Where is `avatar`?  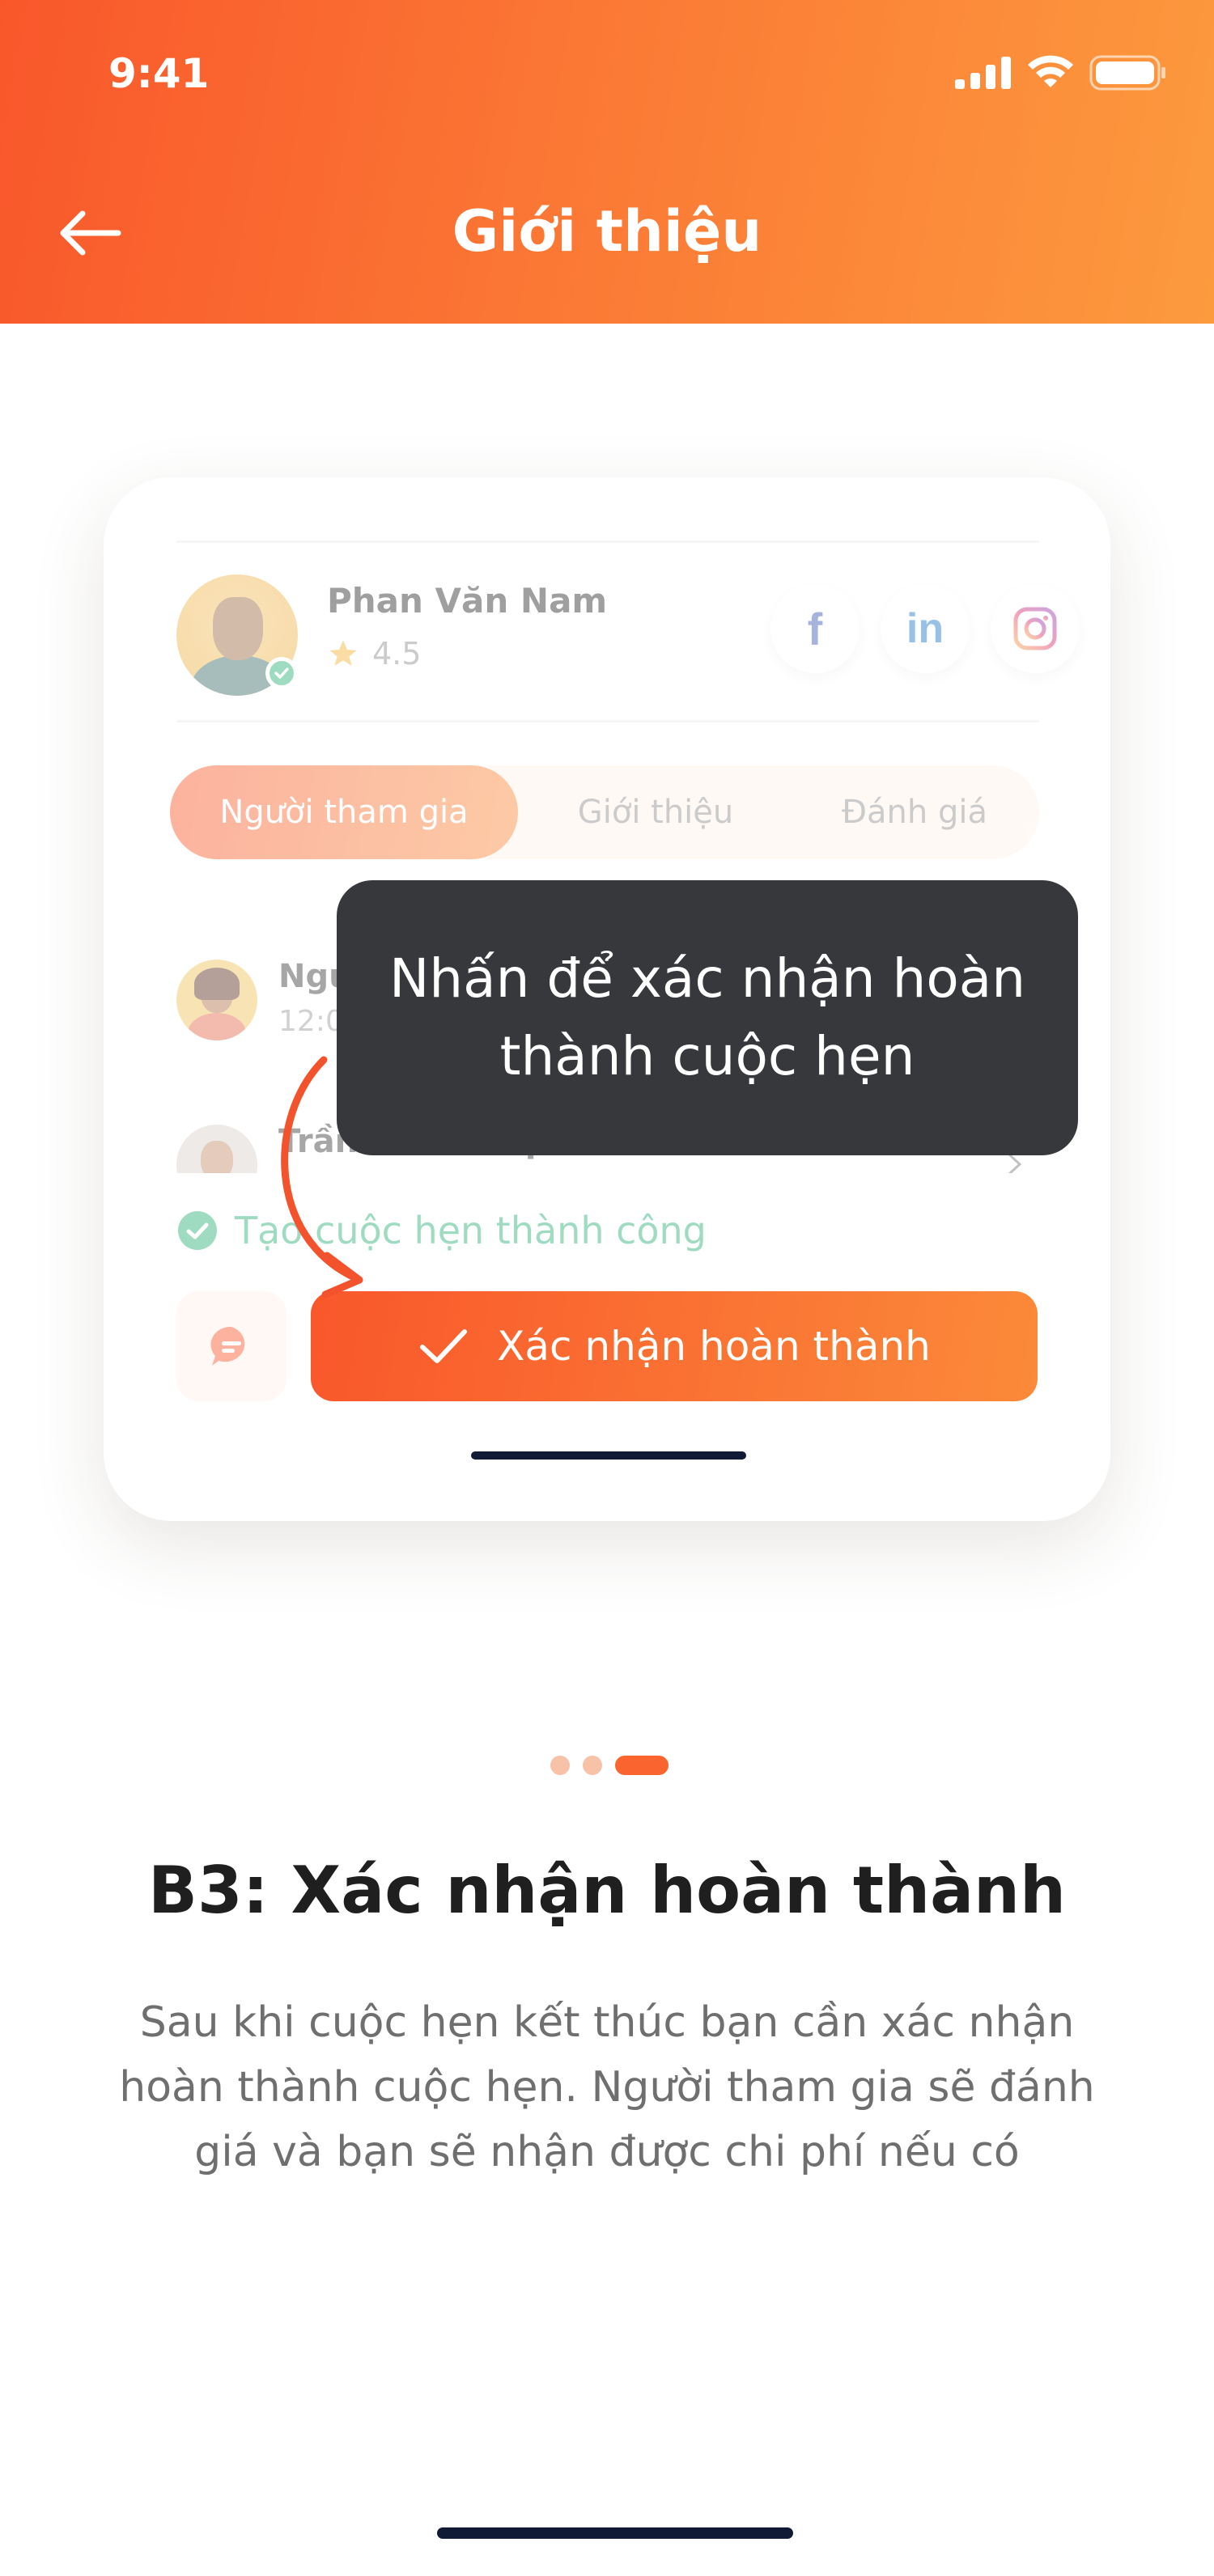 avatar is located at coordinates (216, 1000).